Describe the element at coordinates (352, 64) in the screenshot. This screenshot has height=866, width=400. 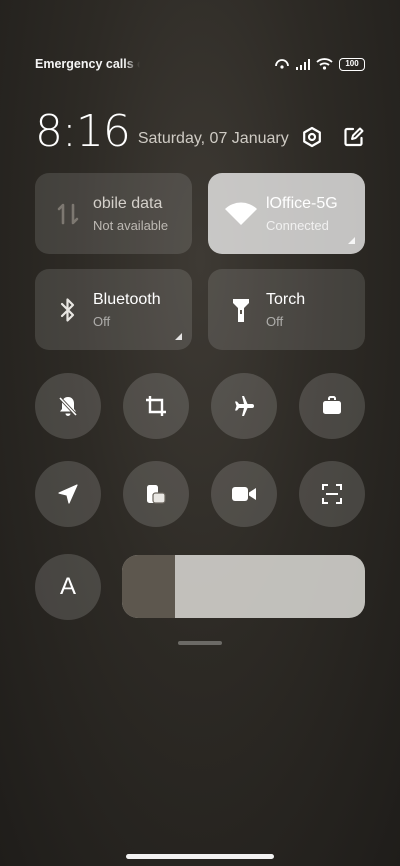
I see `battery-icon: 100` at that location.